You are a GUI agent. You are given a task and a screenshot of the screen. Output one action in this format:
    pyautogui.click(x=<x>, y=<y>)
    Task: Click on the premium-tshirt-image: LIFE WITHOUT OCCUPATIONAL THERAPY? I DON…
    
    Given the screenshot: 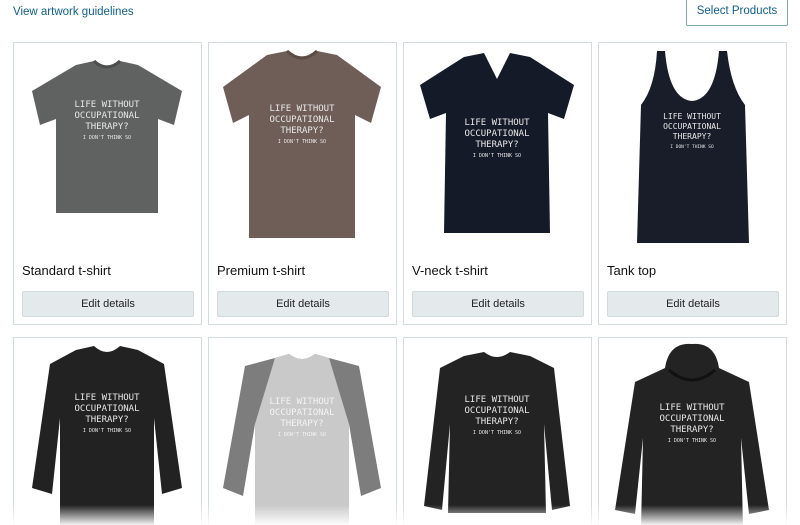 What is the action you would take?
    pyautogui.click(x=302, y=143)
    